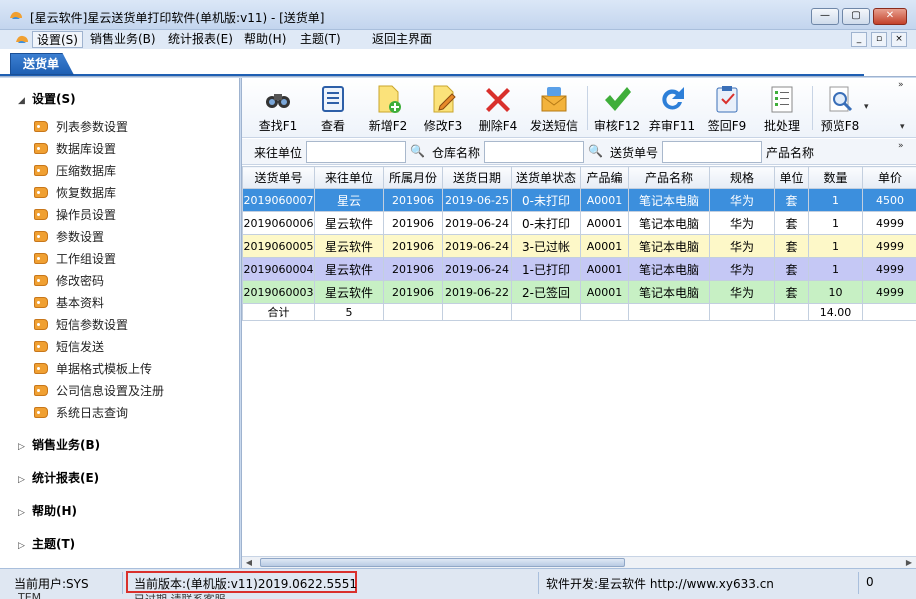 The image size is (916, 599). Describe the element at coordinates (21, 480) in the screenshot. I see `collapsed-arrow-icon: ▷` at that location.